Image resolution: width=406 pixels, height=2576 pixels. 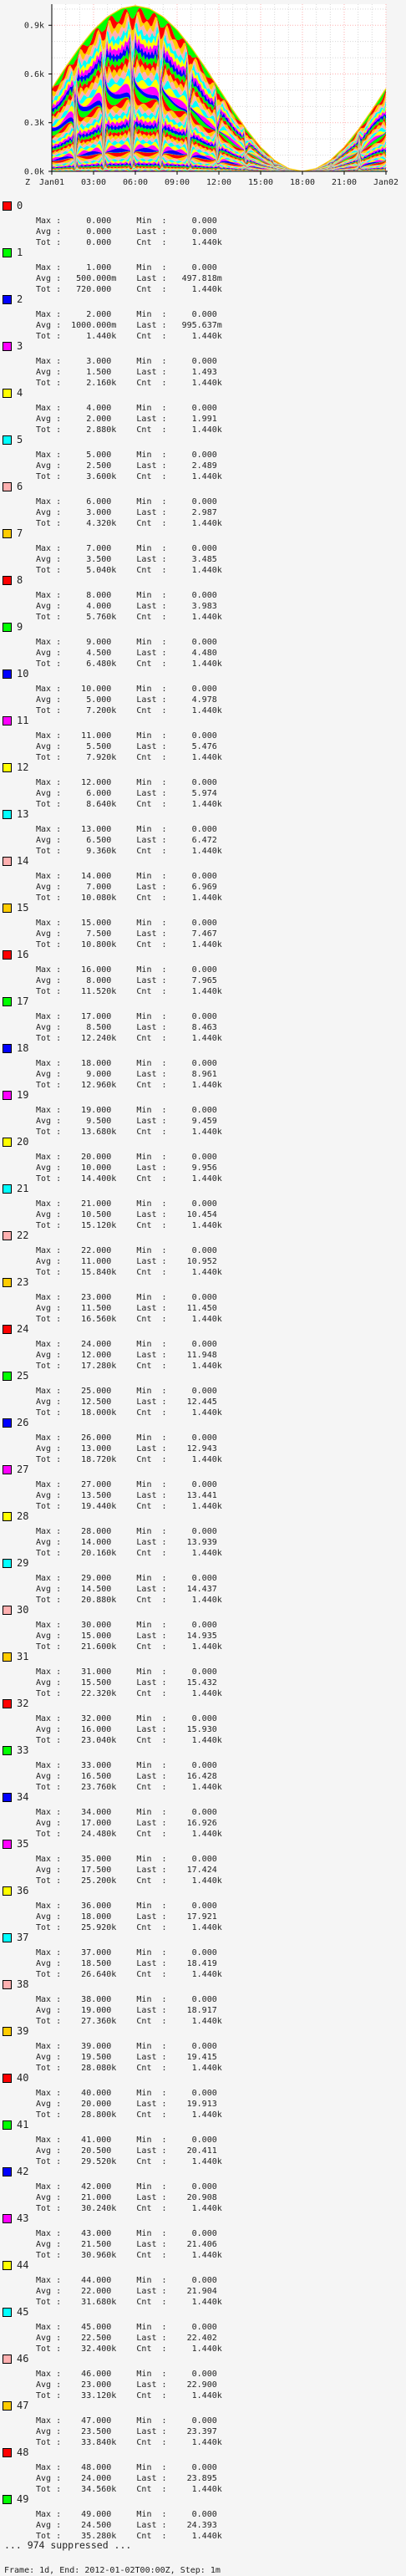 I want to click on stats-line-avg-last: Avg : 8.000 Last : 7.965, so click(x=129, y=980).